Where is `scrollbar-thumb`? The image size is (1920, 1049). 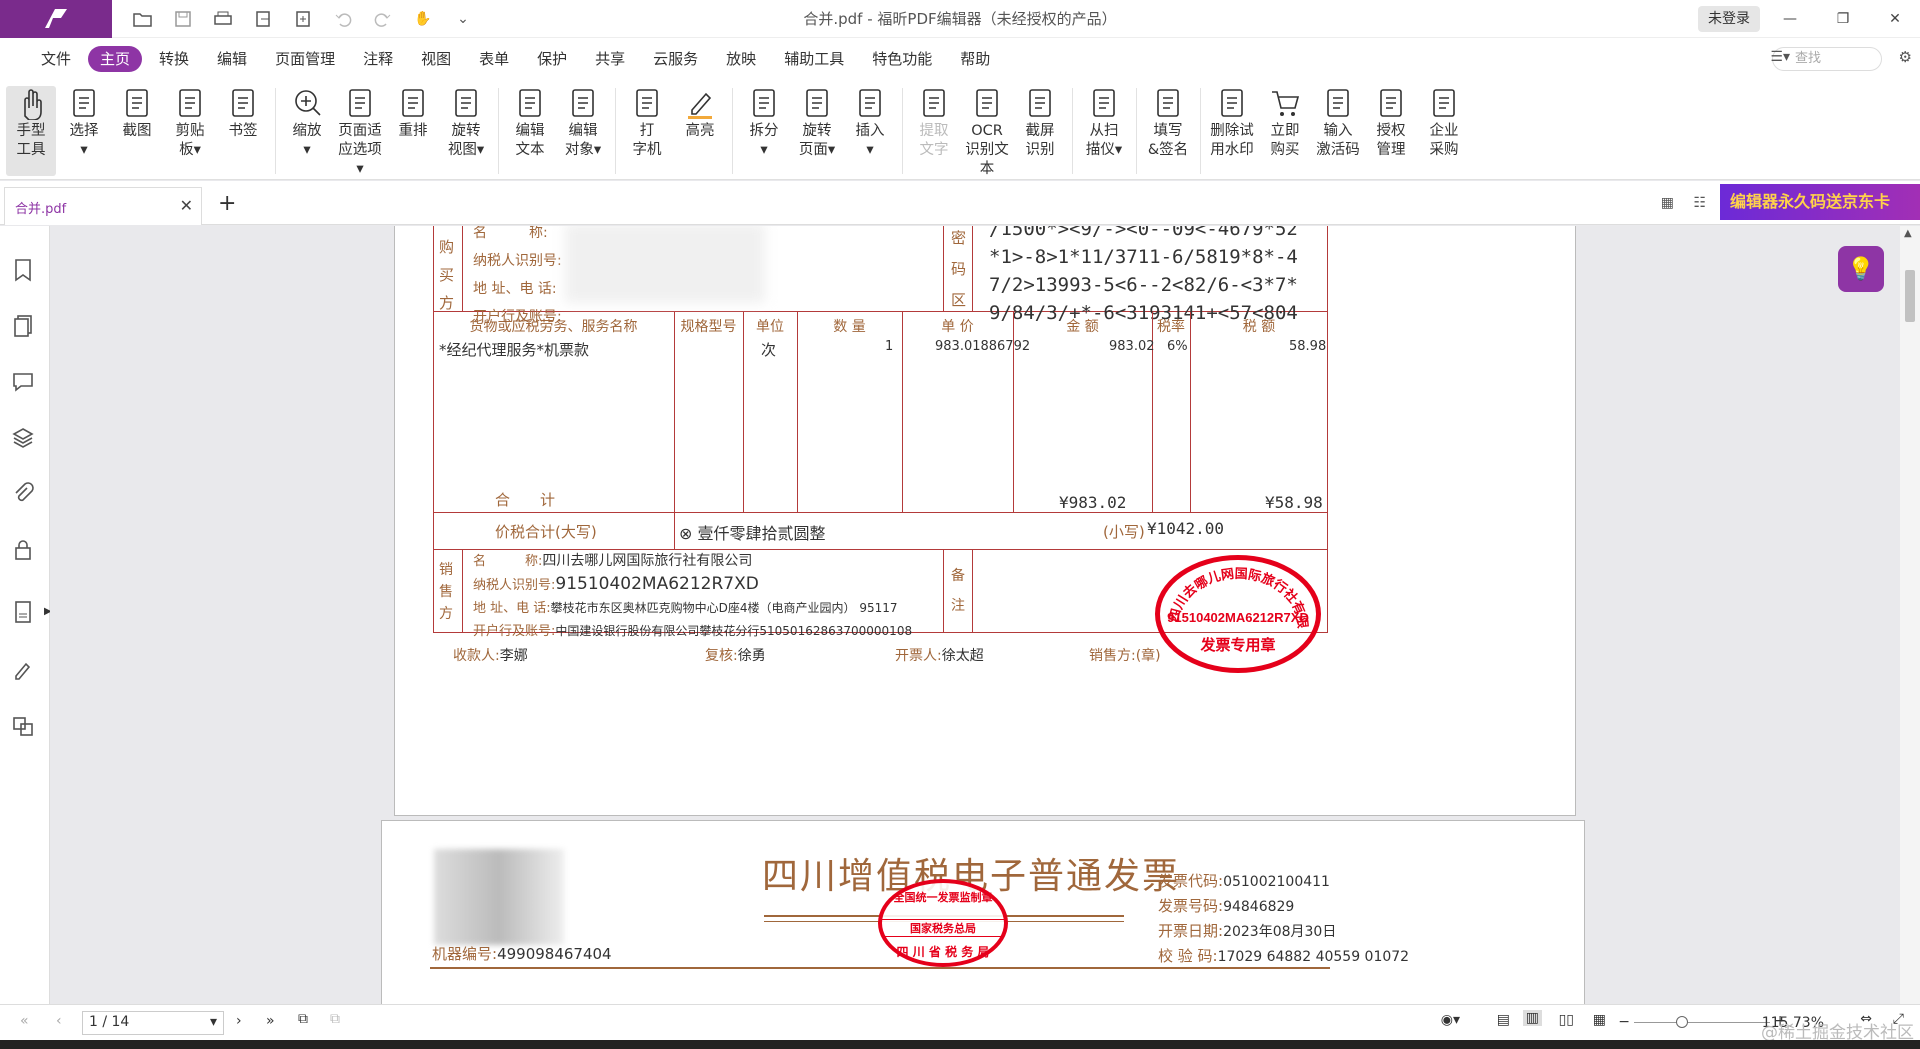
scrollbar-thumb is located at coordinates (1910, 296).